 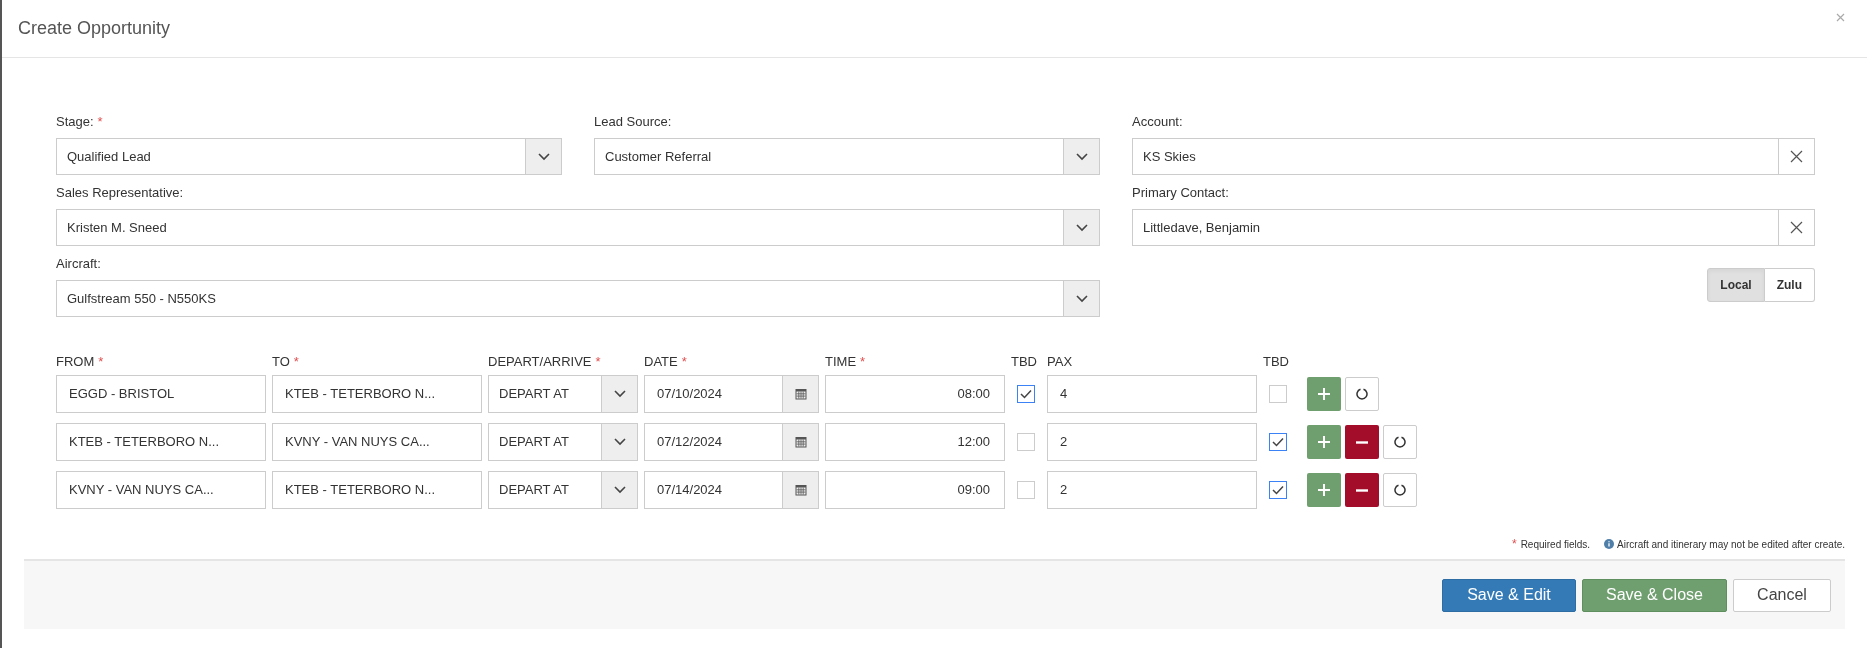 What do you see at coordinates (578, 227) in the screenshot?
I see `select-field: Kristen M. Sneed` at bounding box center [578, 227].